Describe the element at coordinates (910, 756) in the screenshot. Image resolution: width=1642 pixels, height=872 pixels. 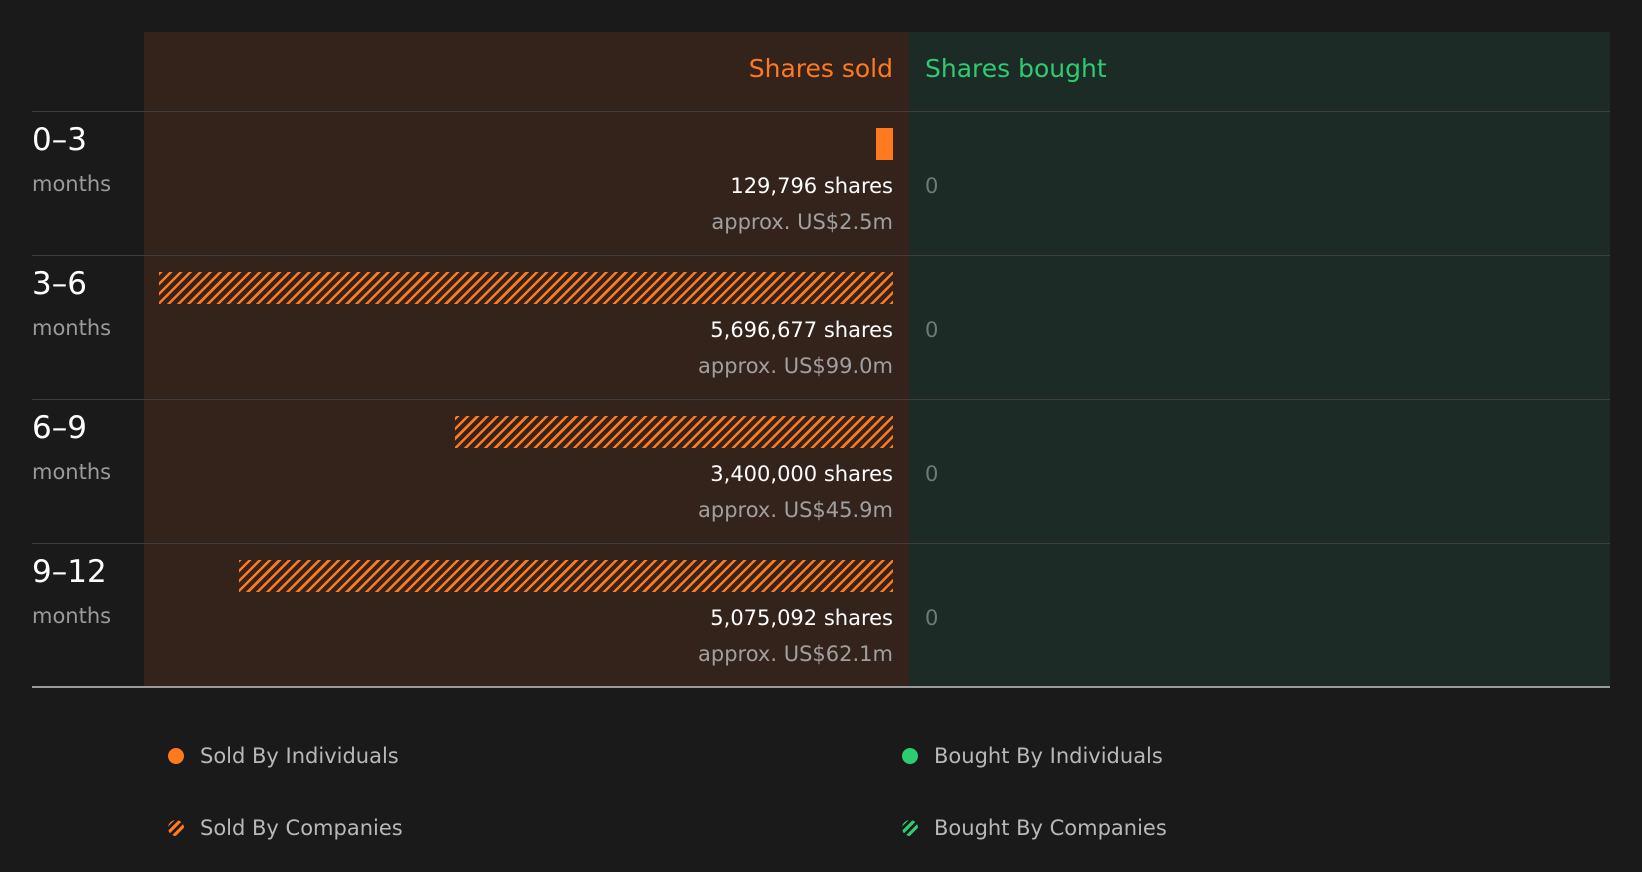
I see `solid-green-dot-icon` at that location.